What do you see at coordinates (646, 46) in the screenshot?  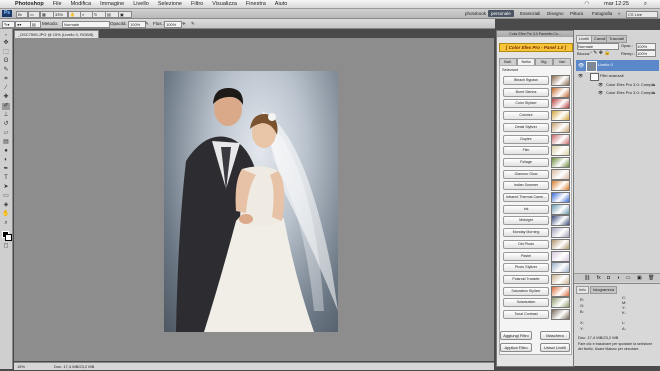 I see `layer-opacity-field: 100%` at bounding box center [646, 46].